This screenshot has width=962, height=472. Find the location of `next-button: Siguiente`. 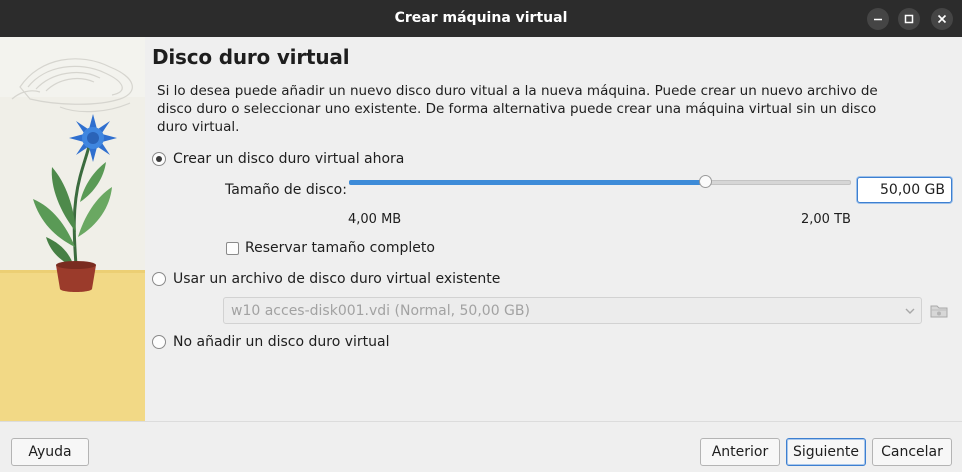

next-button: Siguiente is located at coordinates (826, 452).